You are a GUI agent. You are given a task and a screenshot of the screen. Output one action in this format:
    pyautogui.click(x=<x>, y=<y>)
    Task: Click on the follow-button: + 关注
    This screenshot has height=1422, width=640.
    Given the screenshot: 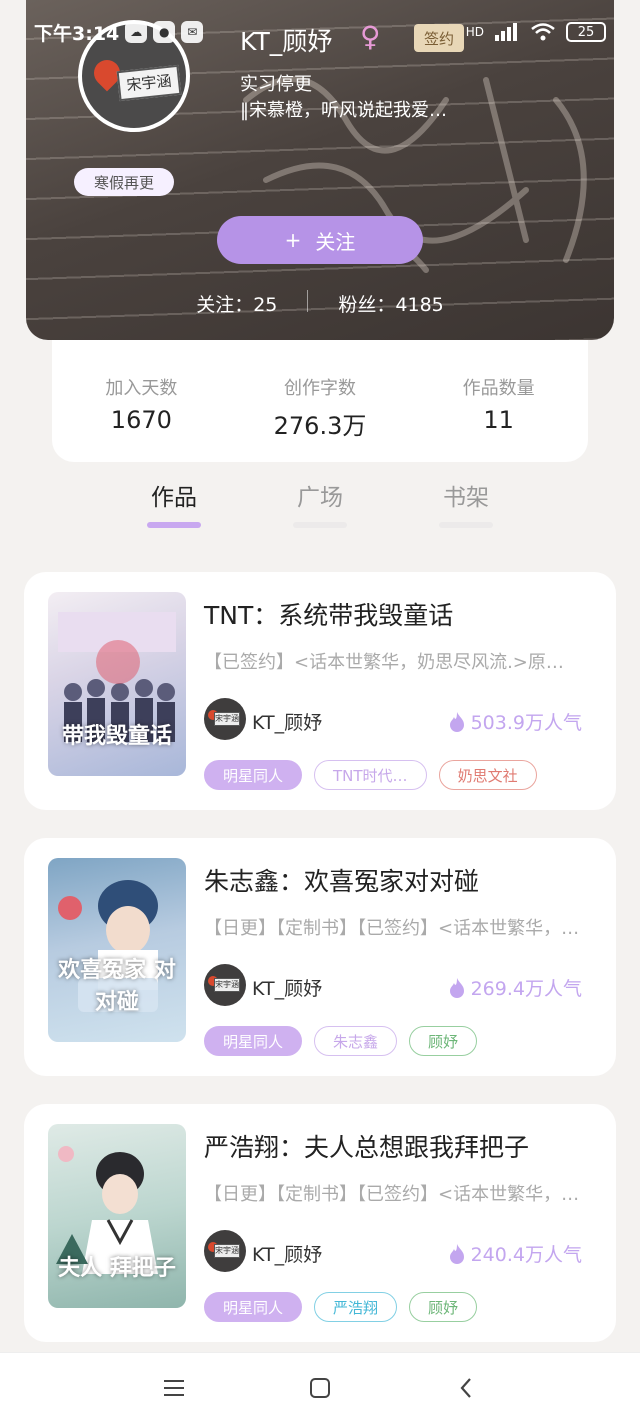 What is the action you would take?
    pyautogui.click(x=320, y=240)
    